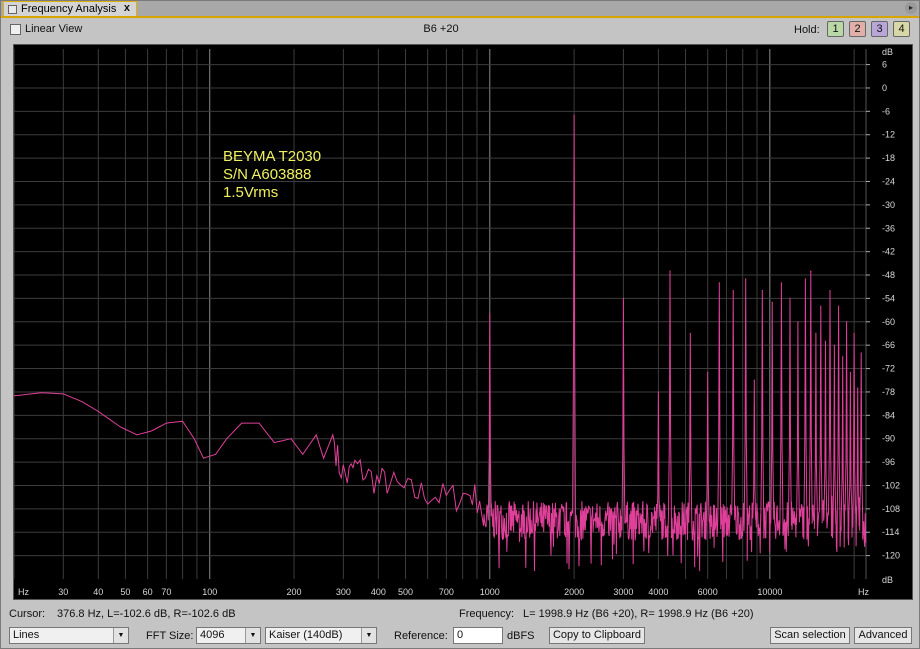 This screenshot has width=920, height=649. Describe the element at coordinates (228, 635) in the screenshot. I see `fft-size-select: 4096 ▼` at that location.